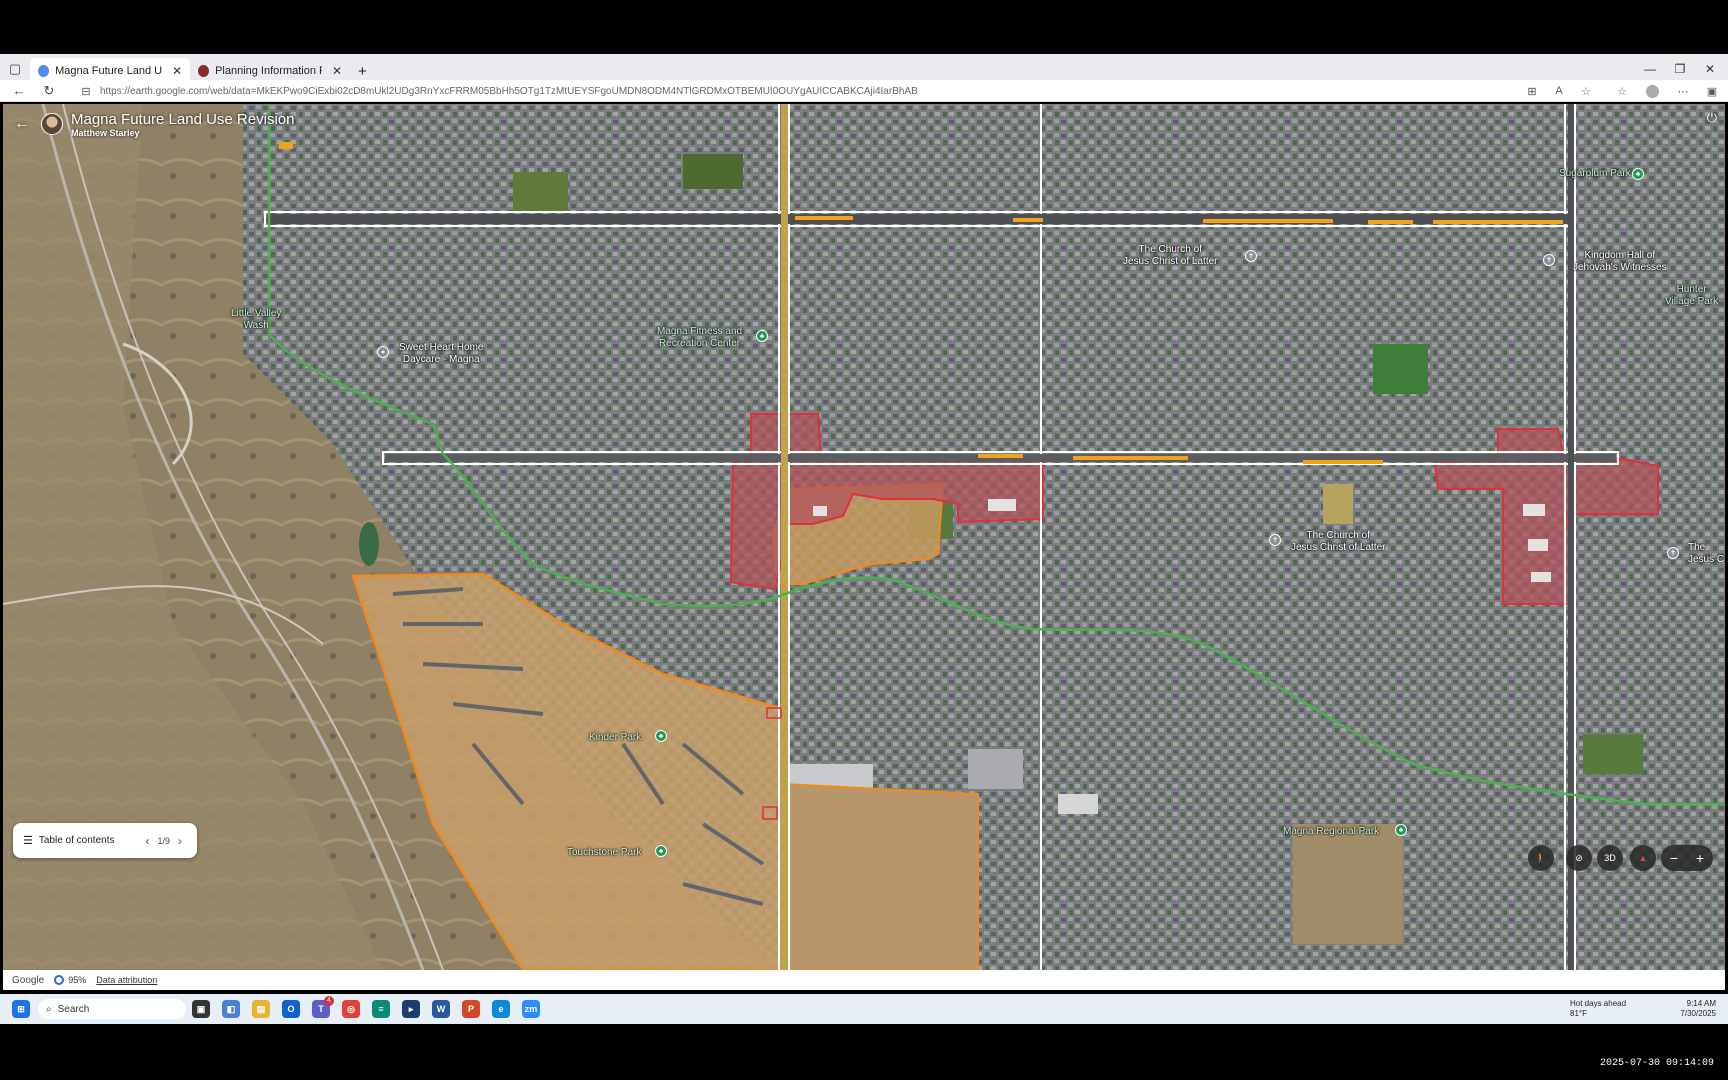  Describe the element at coordinates (261, 1009) in the screenshot. I see `file-explorer-icon: ▤` at that location.